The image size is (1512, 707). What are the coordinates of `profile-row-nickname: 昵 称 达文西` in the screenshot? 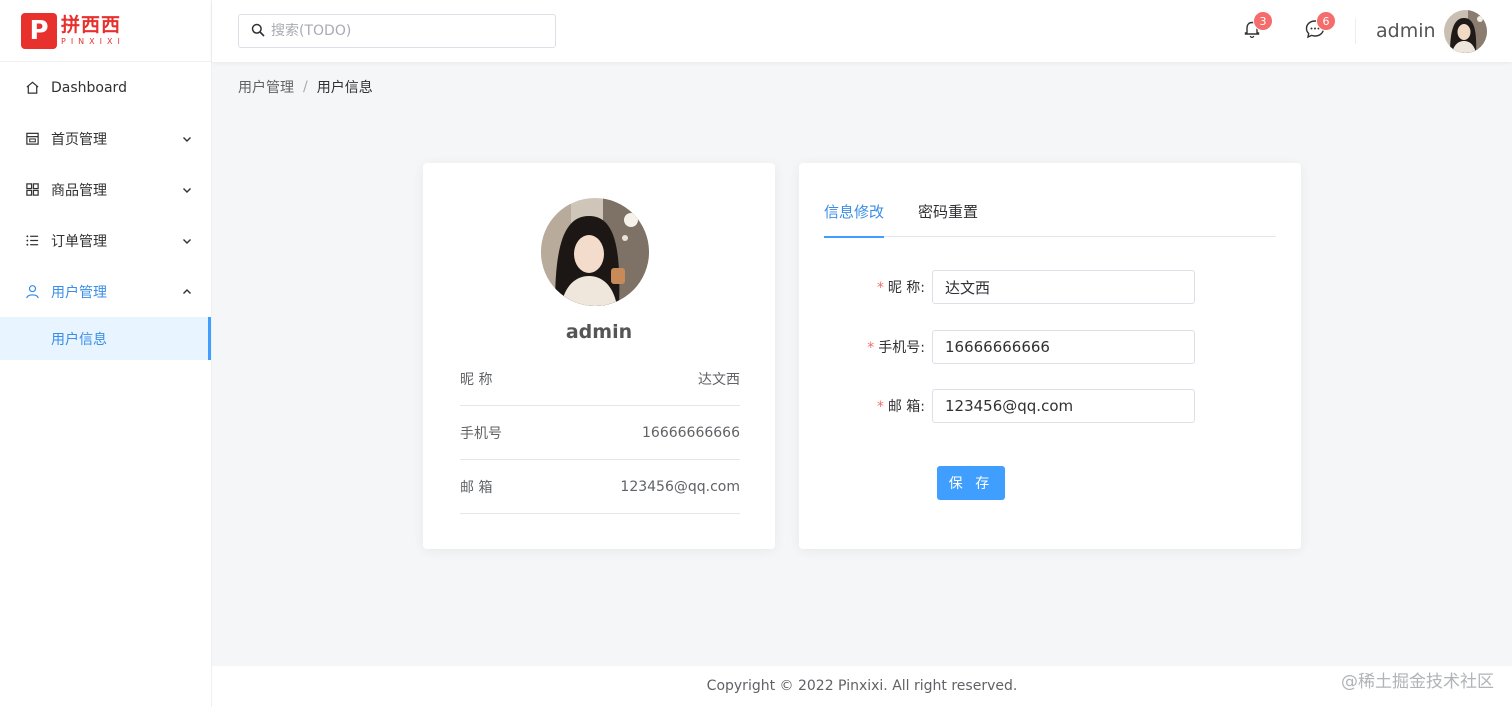 It's located at (600, 379).